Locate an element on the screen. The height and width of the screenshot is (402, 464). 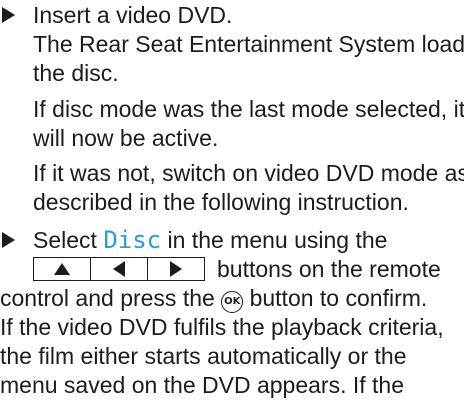
step1-line-5: will now be active. is located at coordinates (126, 138).